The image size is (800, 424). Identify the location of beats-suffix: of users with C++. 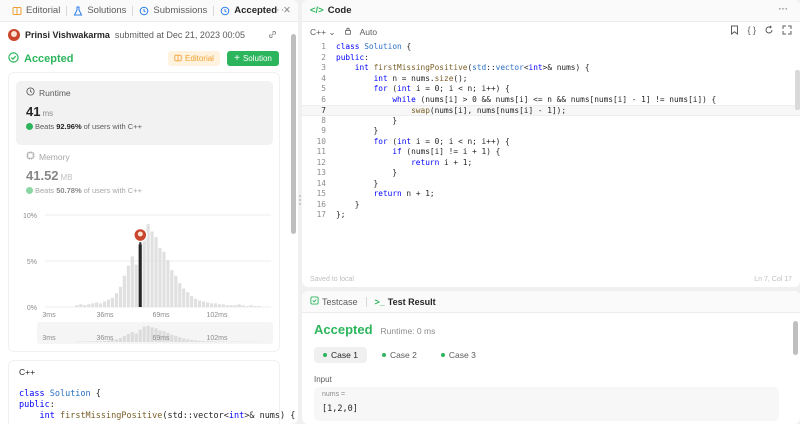
(112, 190).